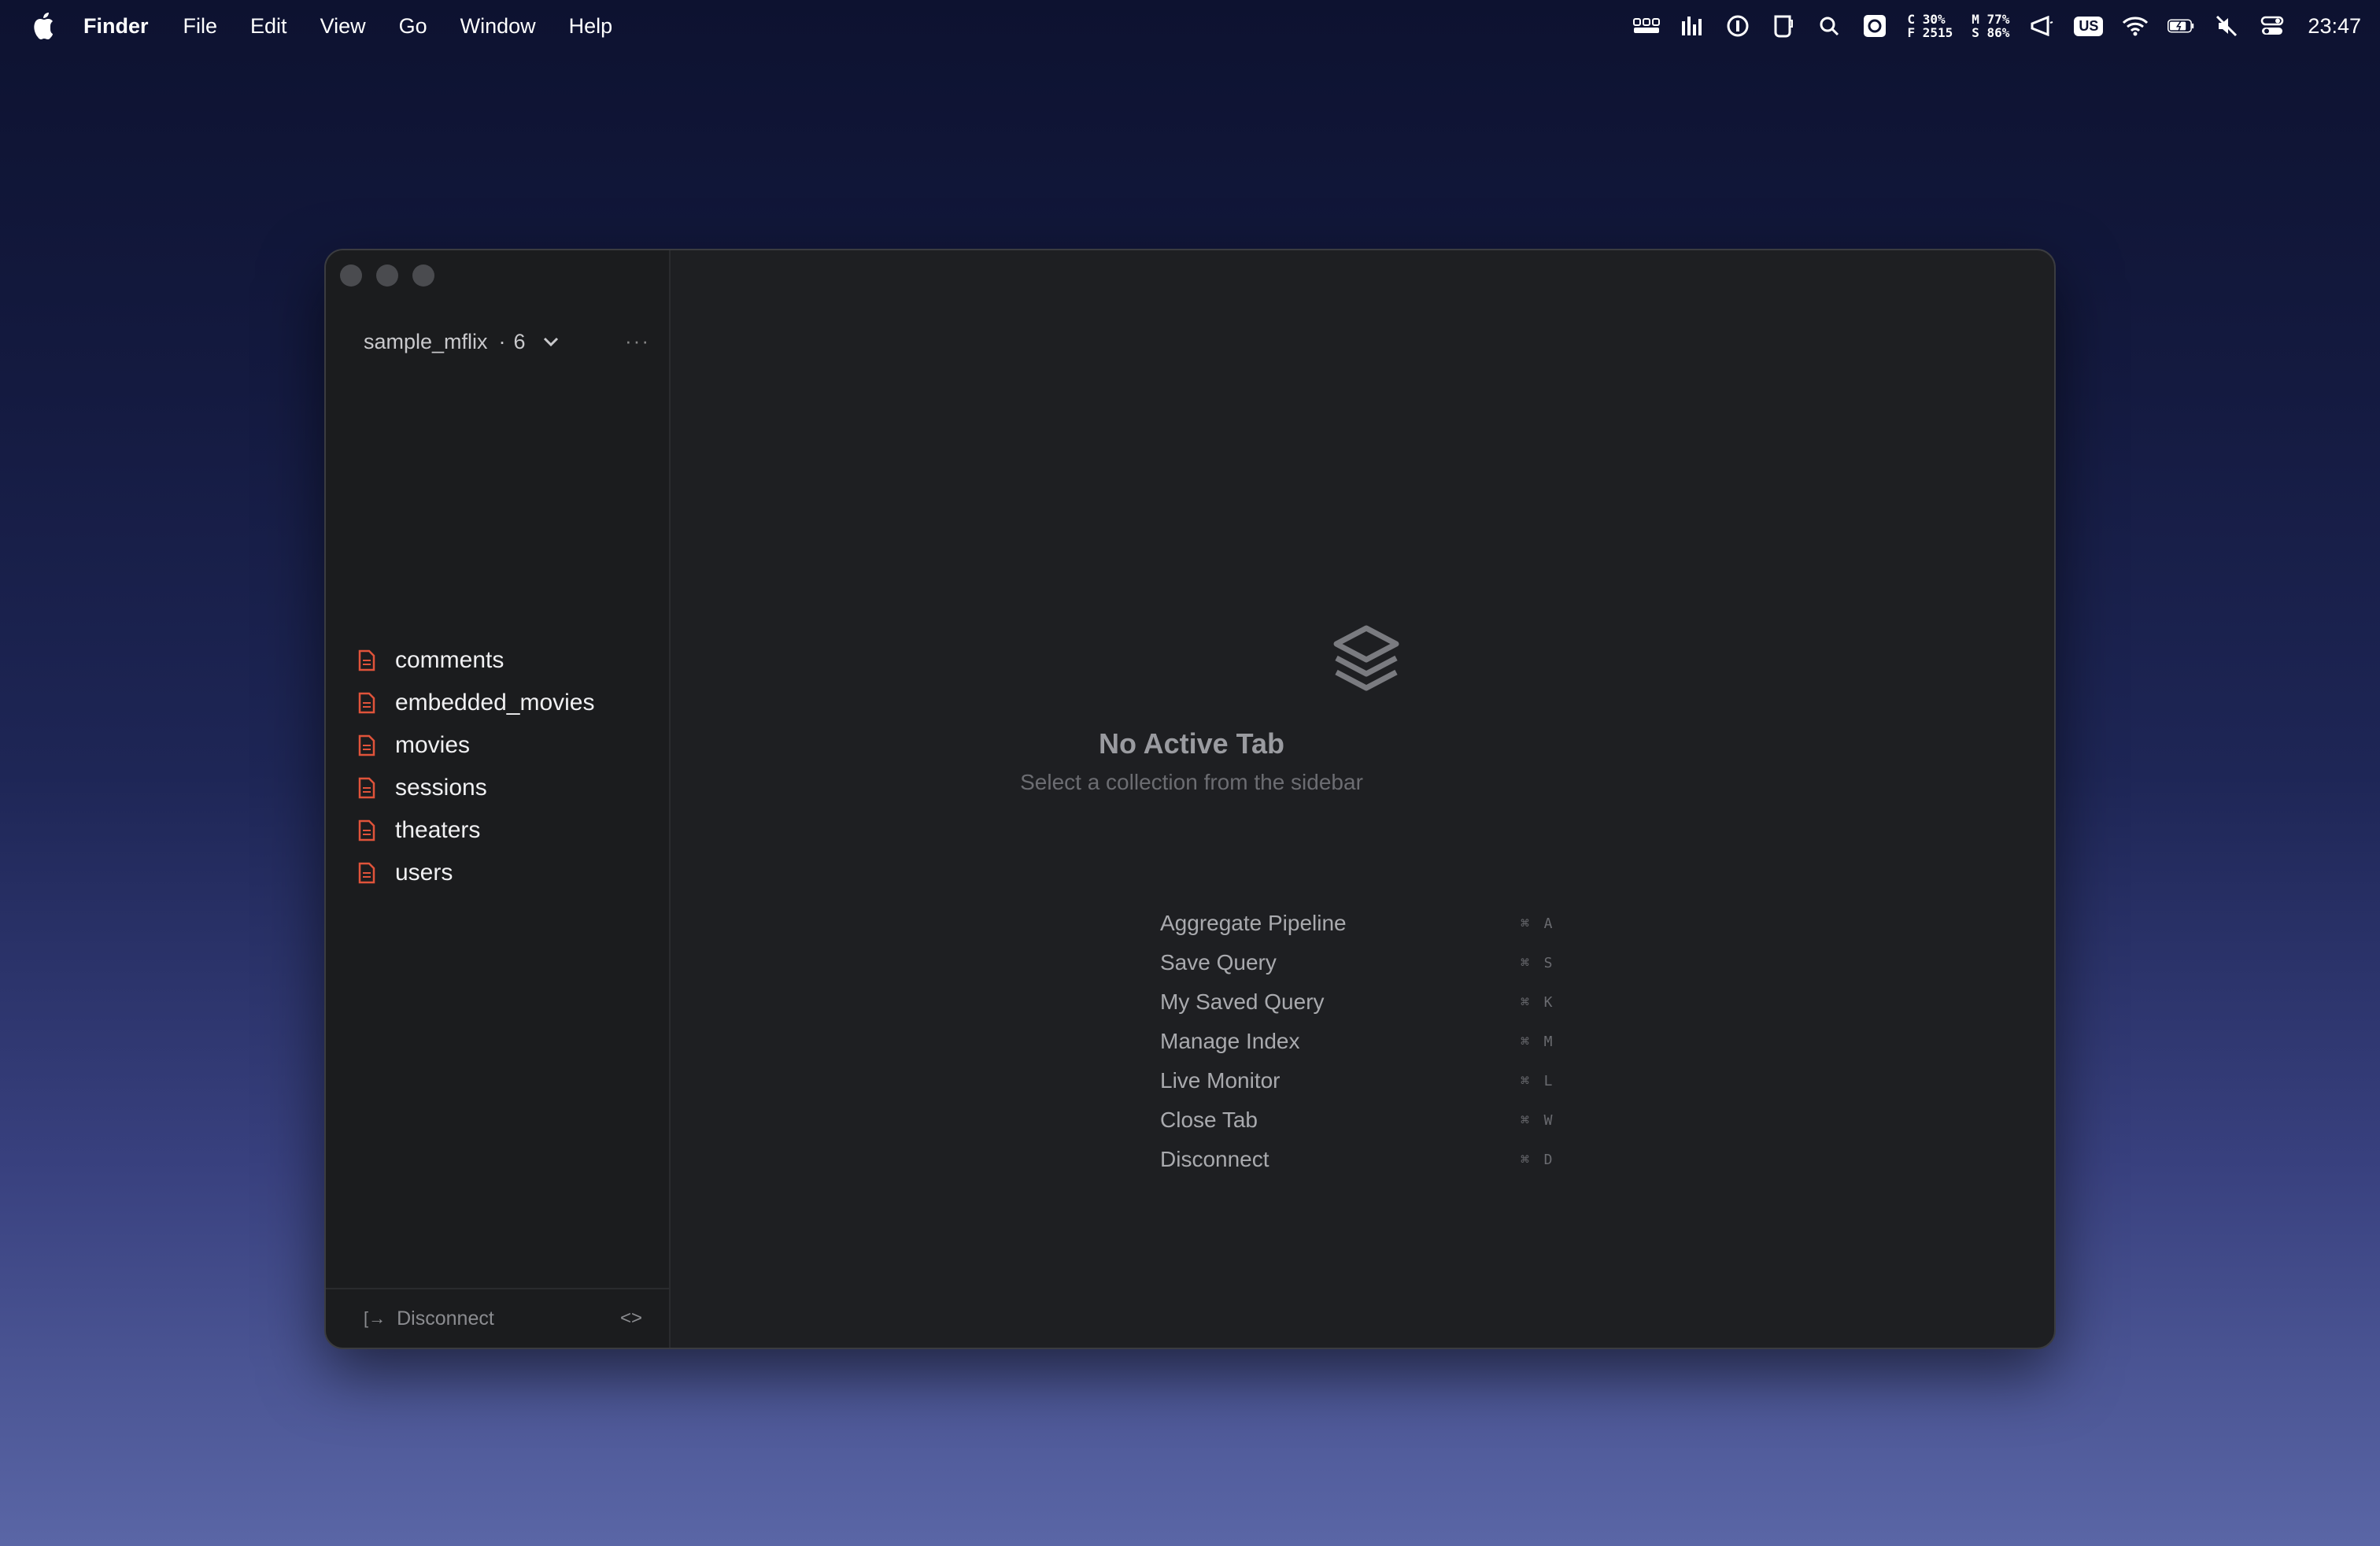 This screenshot has height=1546, width=2380. What do you see at coordinates (343, 27) in the screenshot?
I see `menu-view: View` at bounding box center [343, 27].